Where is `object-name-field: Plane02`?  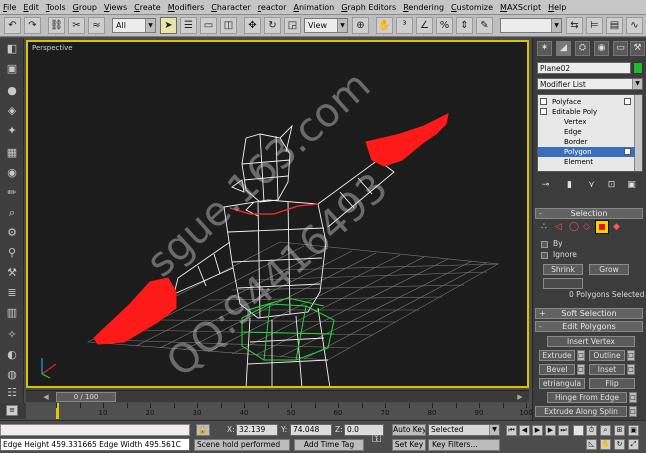
object-name-field: Plane02 is located at coordinates (584, 68).